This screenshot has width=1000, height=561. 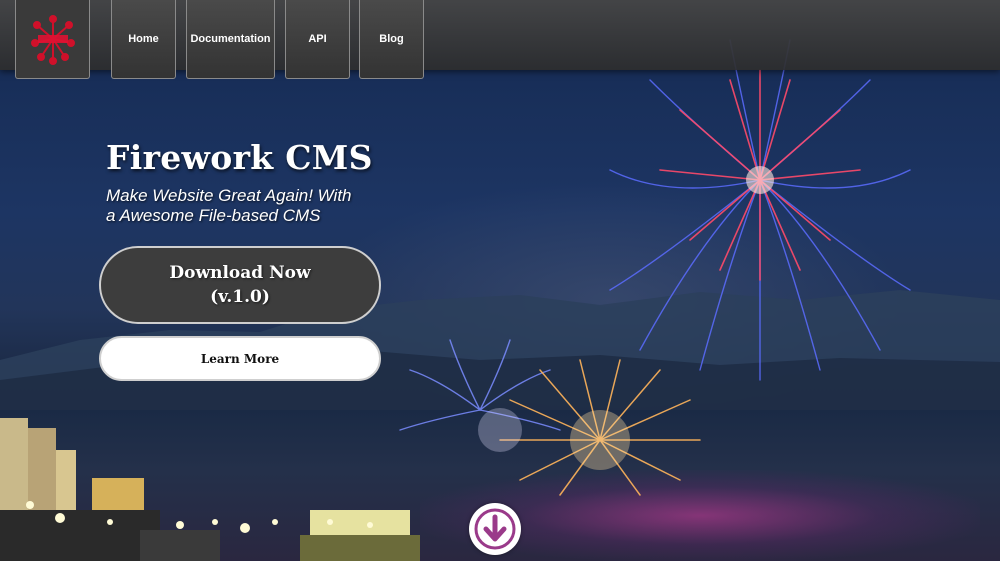 I want to click on hero-subtitle-line1: Make Website Great Again! With, so click(x=229, y=195).